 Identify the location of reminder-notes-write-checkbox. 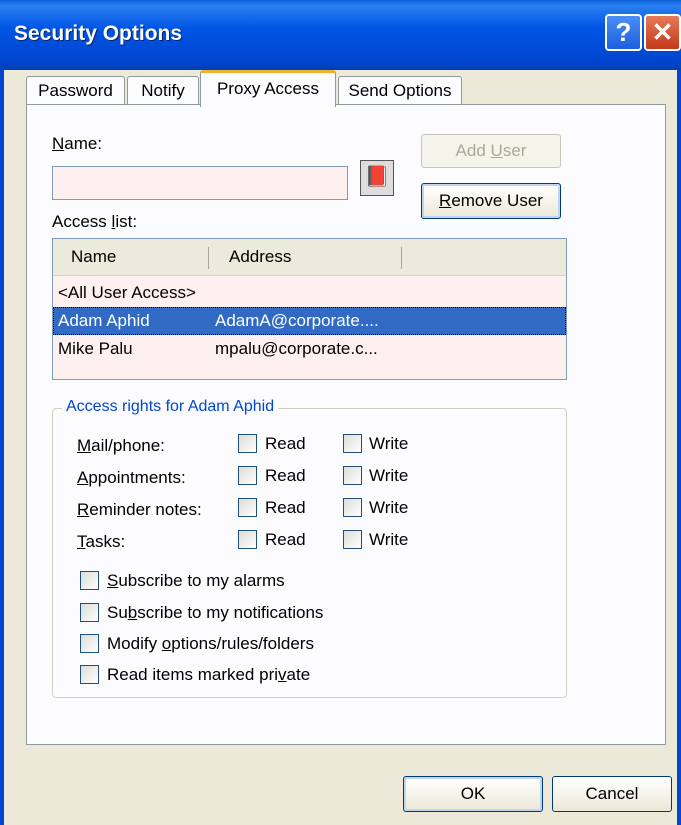
(352, 507).